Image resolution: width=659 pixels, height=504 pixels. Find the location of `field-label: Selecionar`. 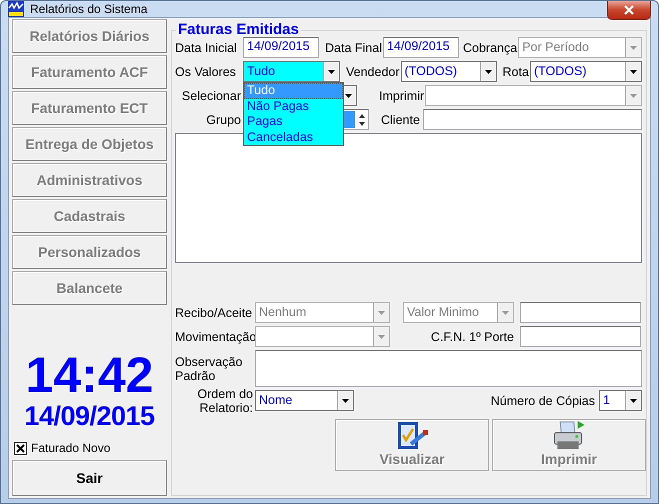

field-label: Selecionar is located at coordinates (210, 95).